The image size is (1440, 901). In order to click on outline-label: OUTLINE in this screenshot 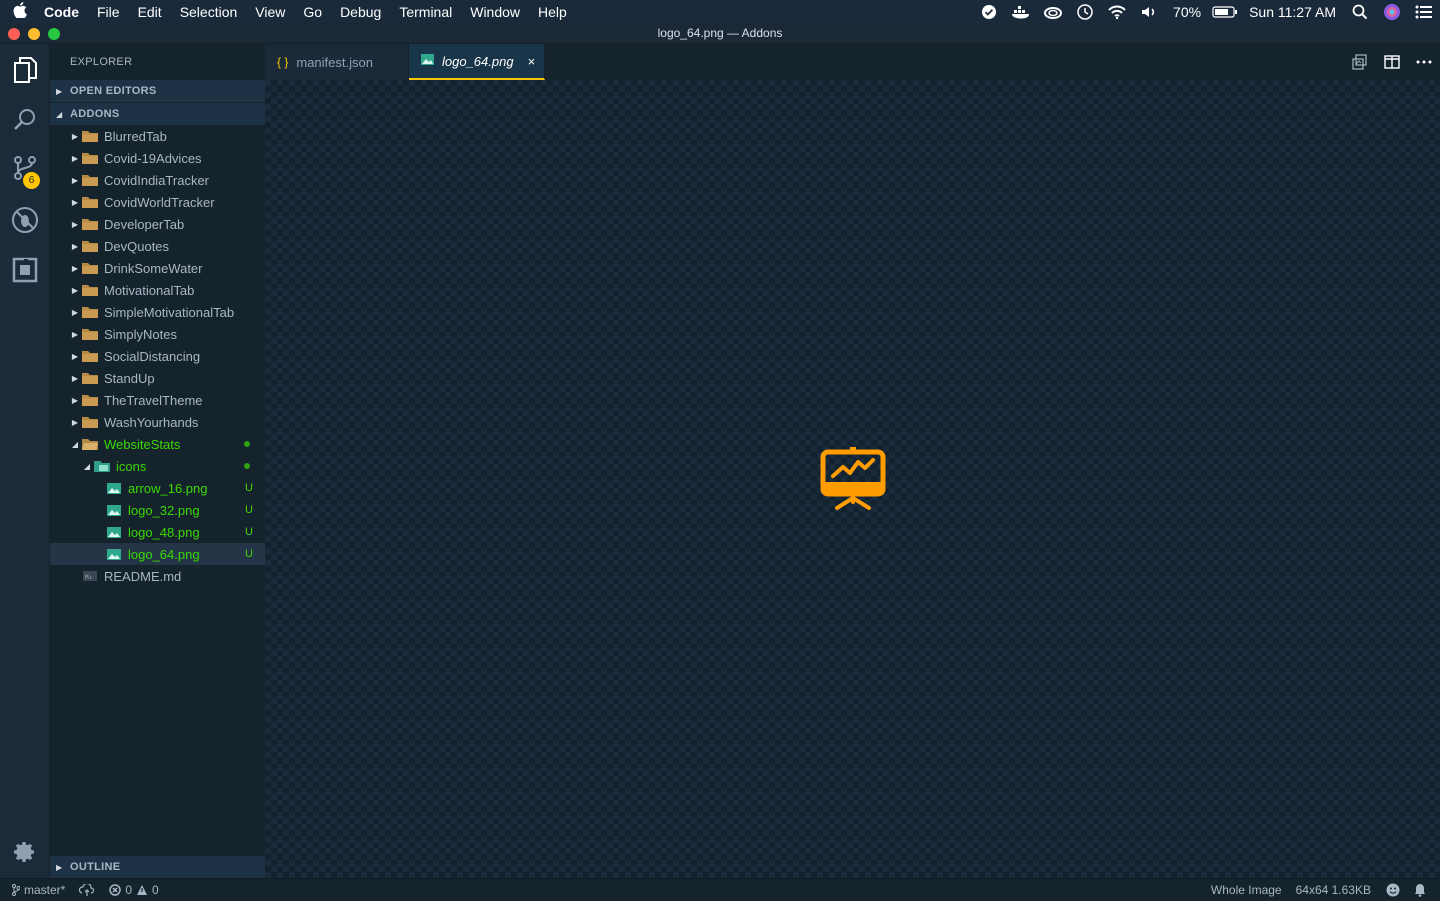, I will do `click(95, 867)`.